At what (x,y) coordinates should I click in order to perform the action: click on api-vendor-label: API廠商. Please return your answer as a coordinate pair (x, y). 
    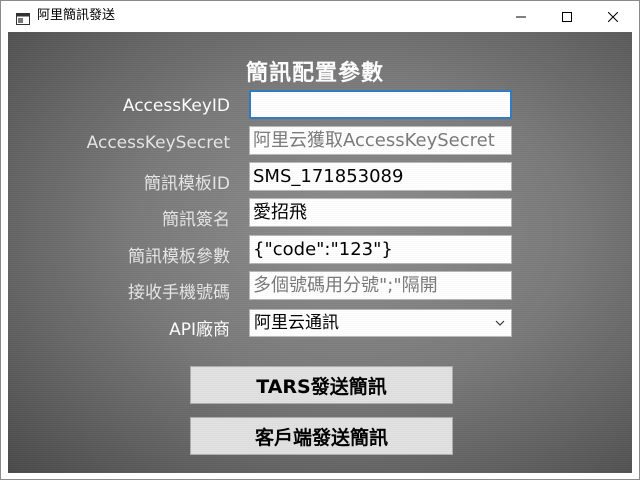
    Looking at the image, I should click on (199, 330).